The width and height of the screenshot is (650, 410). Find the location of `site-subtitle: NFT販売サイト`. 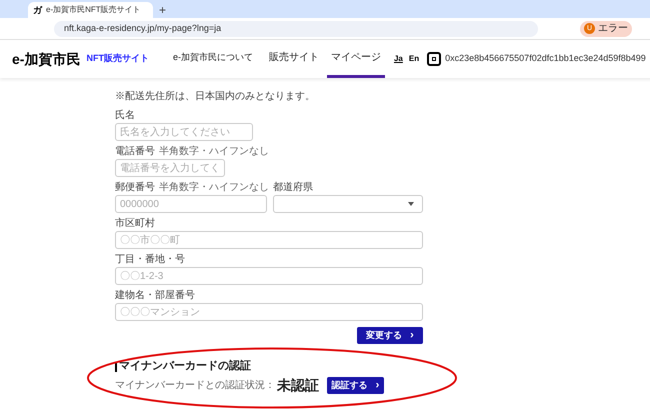

site-subtitle: NFT販売サイト is located at coordinates (117, 59).